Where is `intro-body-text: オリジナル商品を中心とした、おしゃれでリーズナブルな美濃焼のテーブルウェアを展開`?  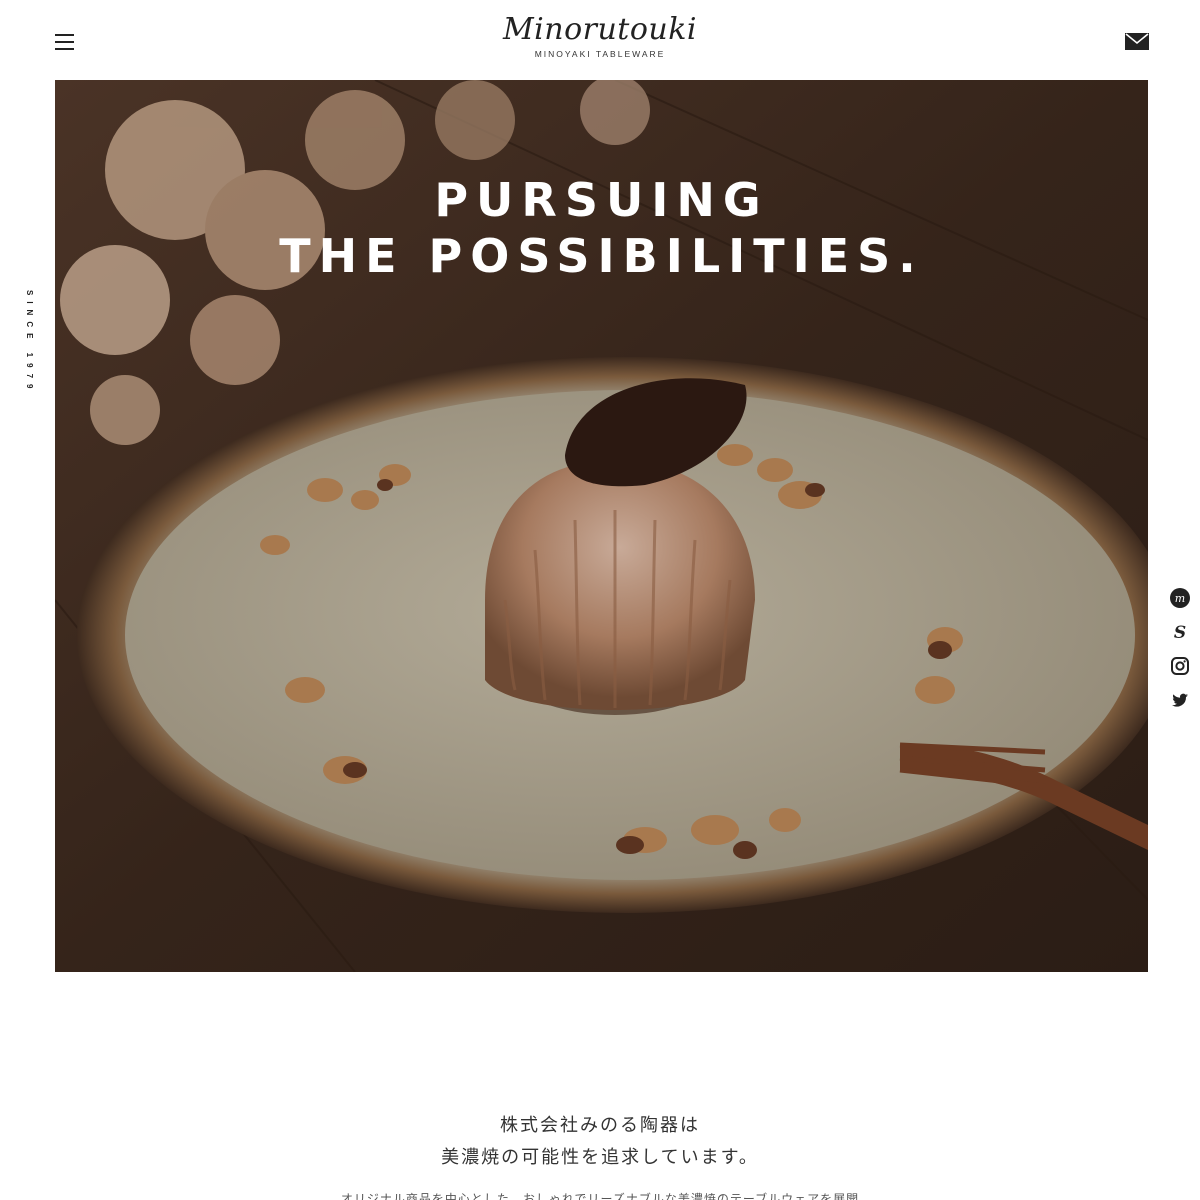
intro-body-text: オリジナル商品を中心とした、おしゃれでリーズナブルな美濃焼のテーブルウェアを展開 is located at coordinates (600, 1196).